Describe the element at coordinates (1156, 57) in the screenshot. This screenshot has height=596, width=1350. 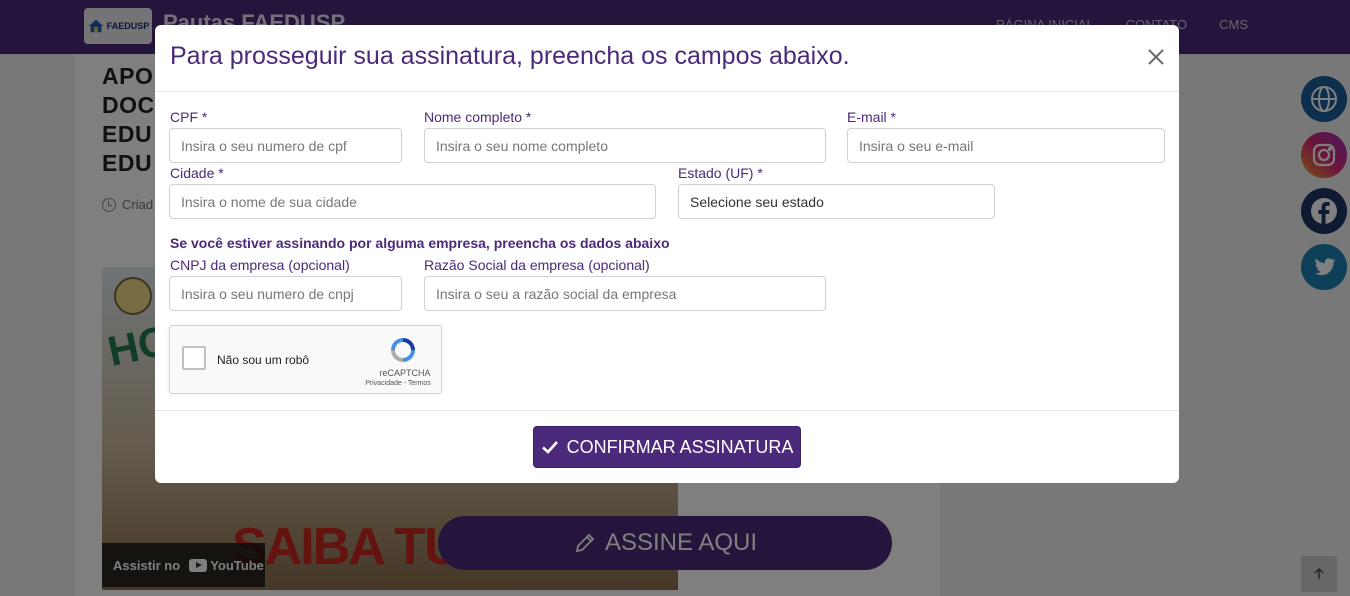
I see `close-icon` at that location.